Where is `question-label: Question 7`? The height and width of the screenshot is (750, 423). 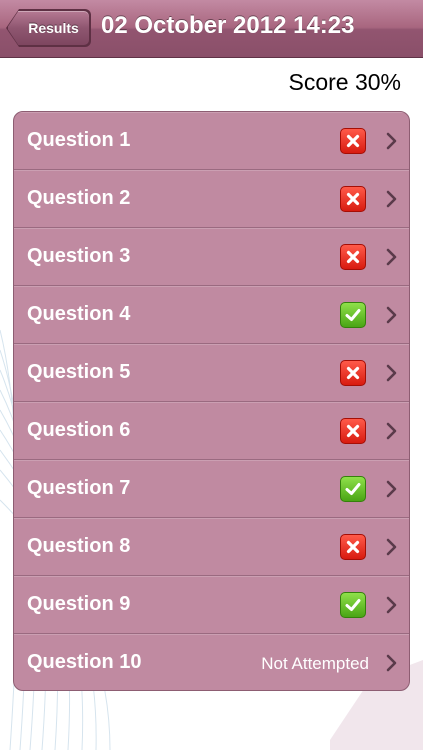 question-label: Question 7 is located at coordinates (79, 488).